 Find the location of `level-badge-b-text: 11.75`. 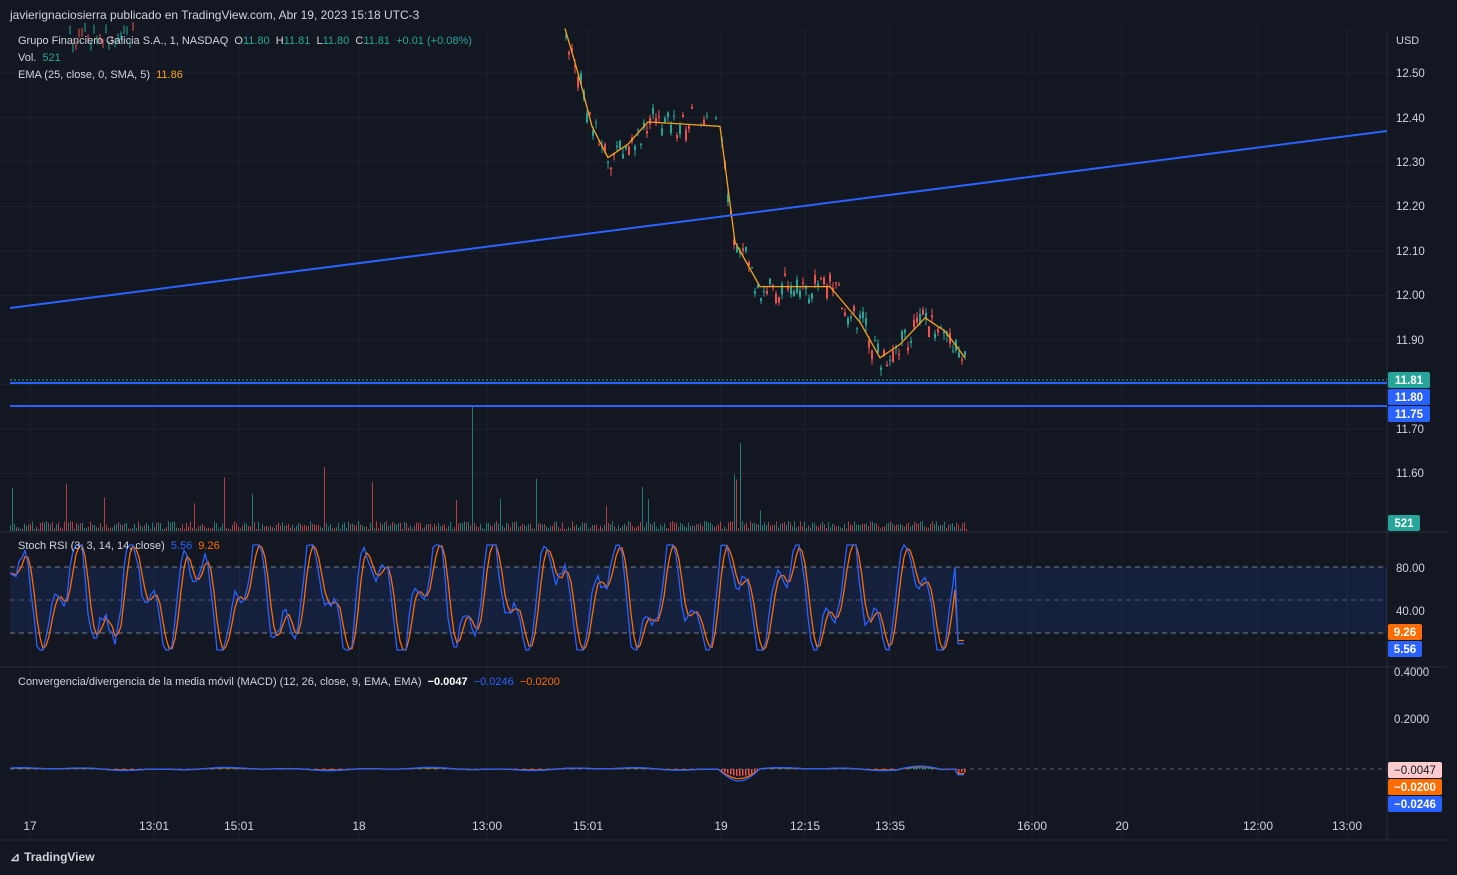

level-badge-b-text: 11.75 is located at coordinates (1409, 415).